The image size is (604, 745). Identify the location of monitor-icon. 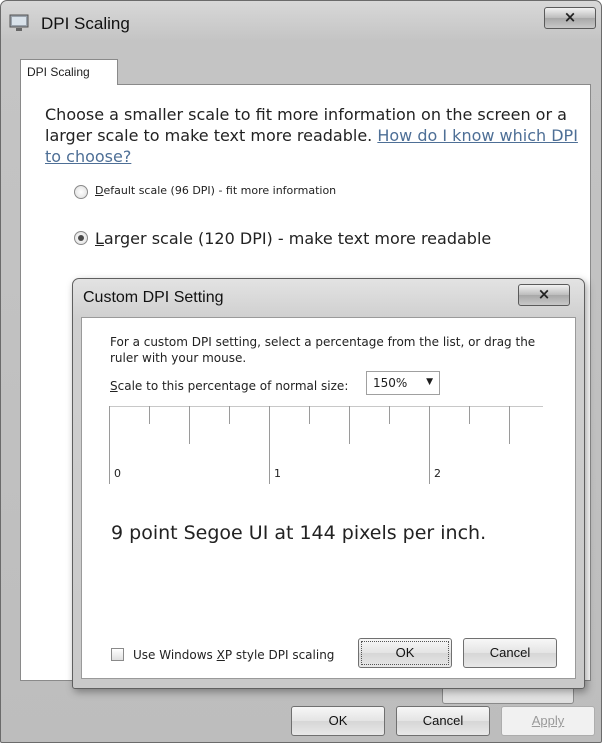
(19, 22).